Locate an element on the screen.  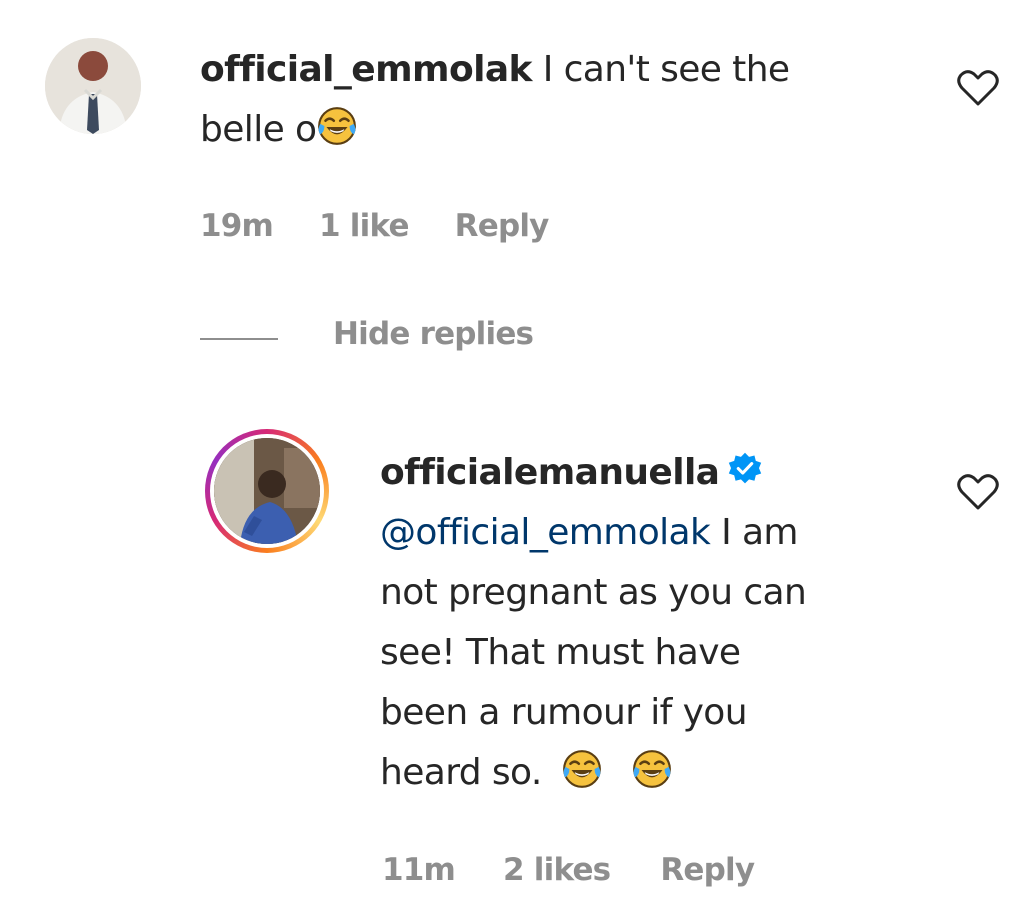
comment-time: 19m is located at coordinates (237, 226).